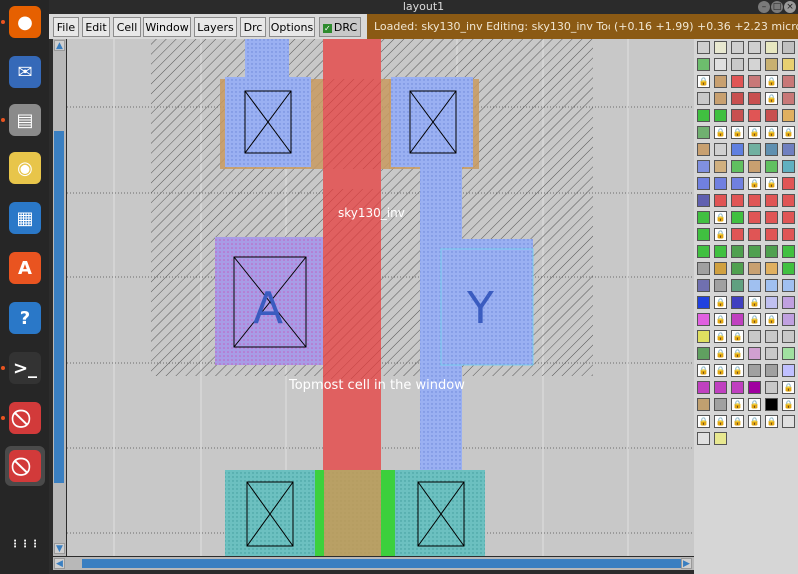  I want to click on scroll-right-icon: ▶, so click(686, 563).